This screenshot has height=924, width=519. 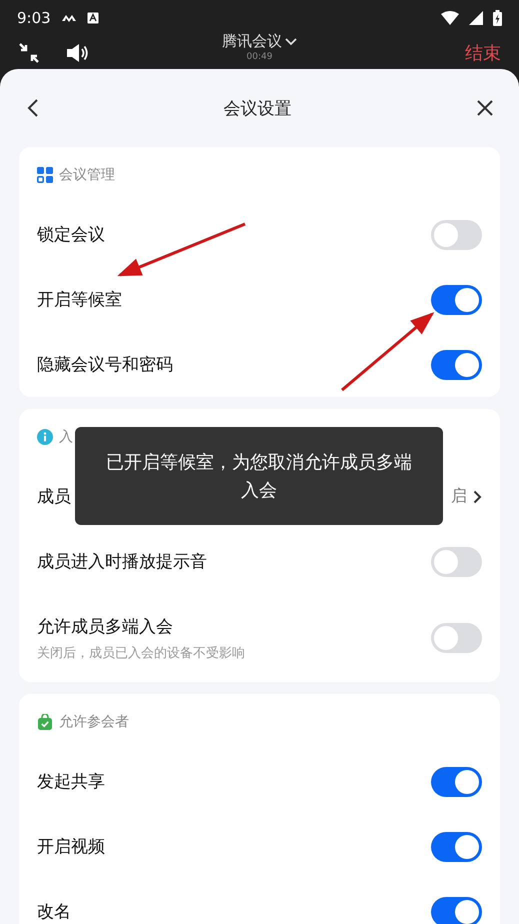 I want to click on close-icon, so click(x=485, y=108).